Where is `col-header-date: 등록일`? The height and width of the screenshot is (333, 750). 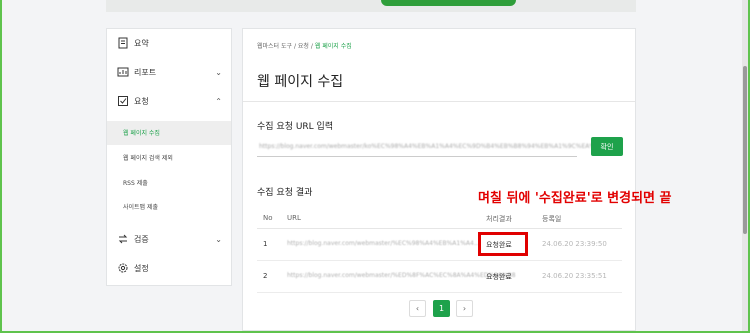 col-header-date: 등록일 is located at coordinates (552, 219).